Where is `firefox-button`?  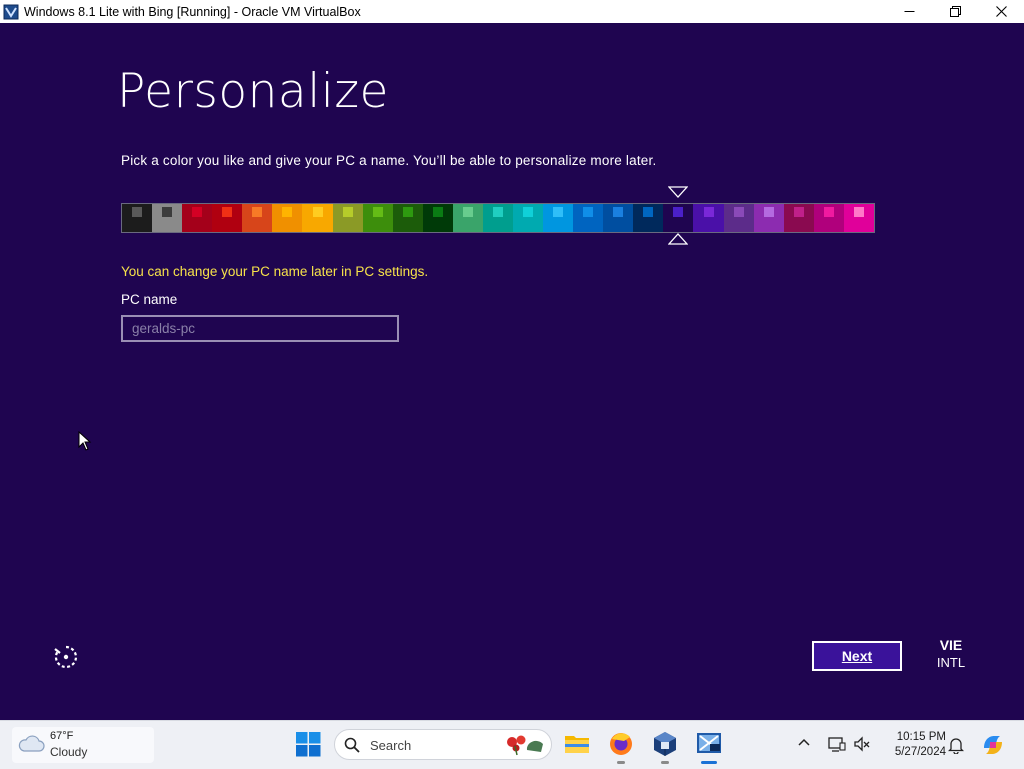
firefox-button is located at coordinates (621, 747).